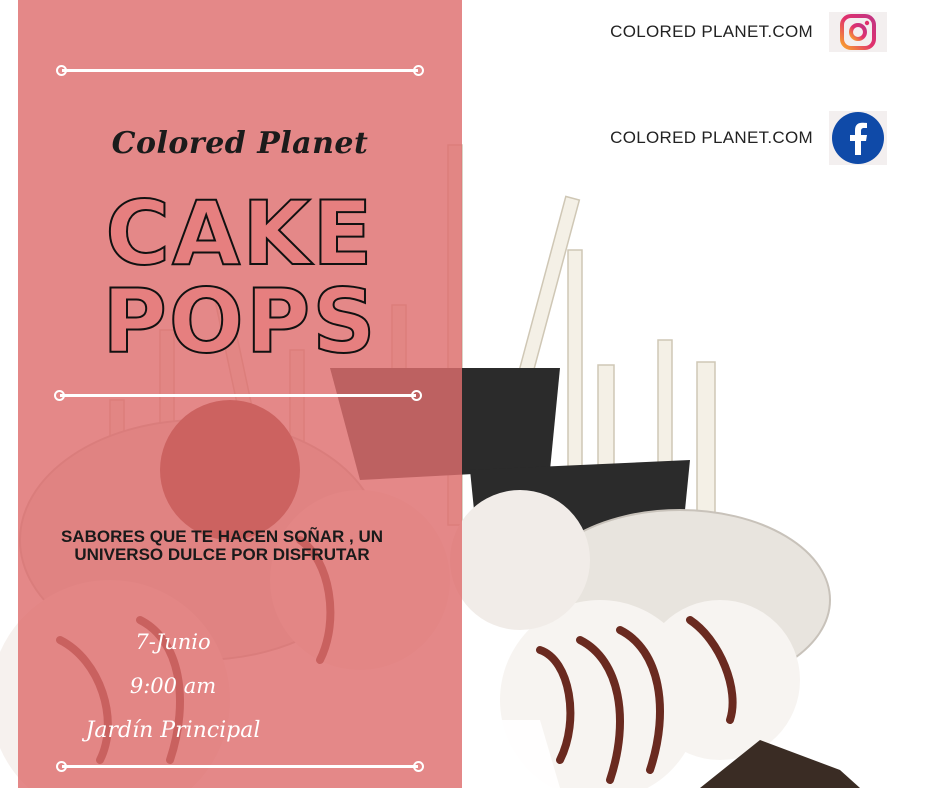 The image size is (940, 788). What do you see at coordinates (240, 70) in the screenshot?
I see `top-divider` at bounding box center [240, 70].